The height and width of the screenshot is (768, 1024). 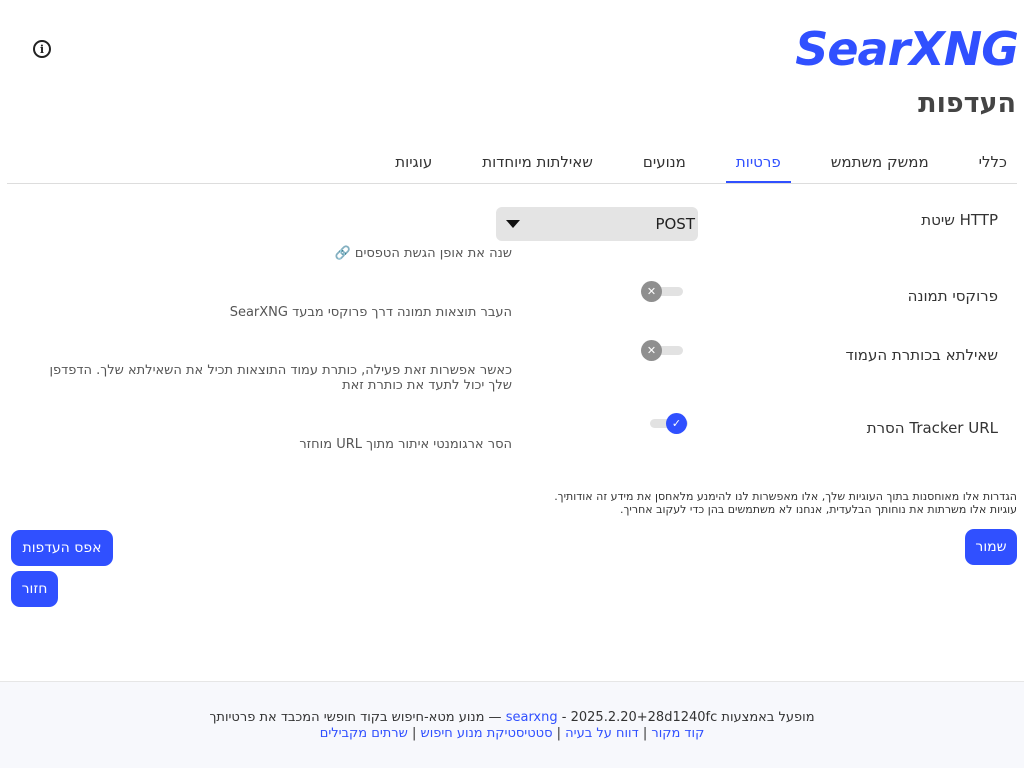 What do you see at coordinates (921, 355) in the screenshot?
I see `query-in-title-label: שאילתא בכותרת העמוד` at bounding box center [921, 355].